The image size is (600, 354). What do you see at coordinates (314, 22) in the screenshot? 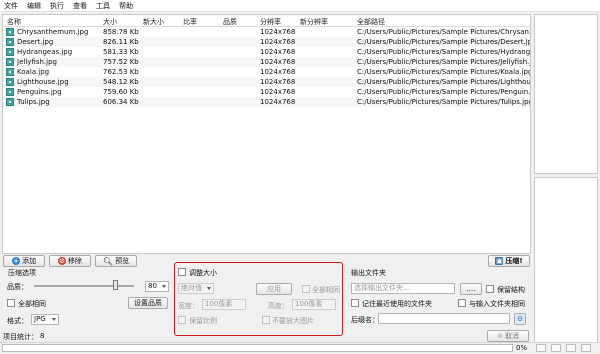
I see `col-new-resolution: 新分辨率` at bounding box center [314, 22].